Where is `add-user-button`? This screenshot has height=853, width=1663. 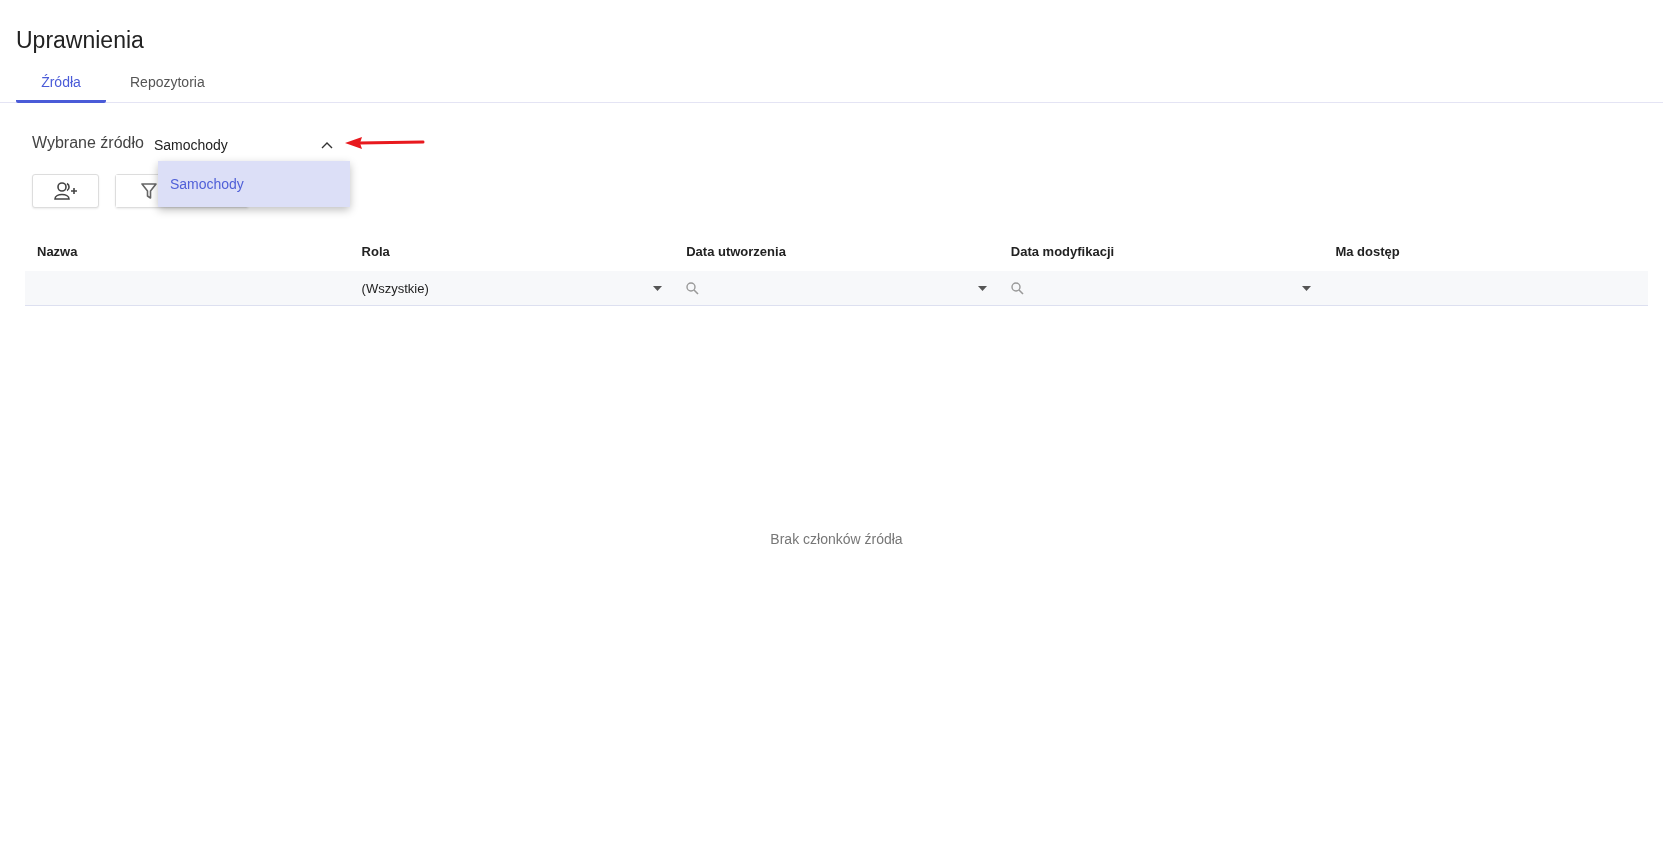 add-user-button is located at coordinates (65, 191).